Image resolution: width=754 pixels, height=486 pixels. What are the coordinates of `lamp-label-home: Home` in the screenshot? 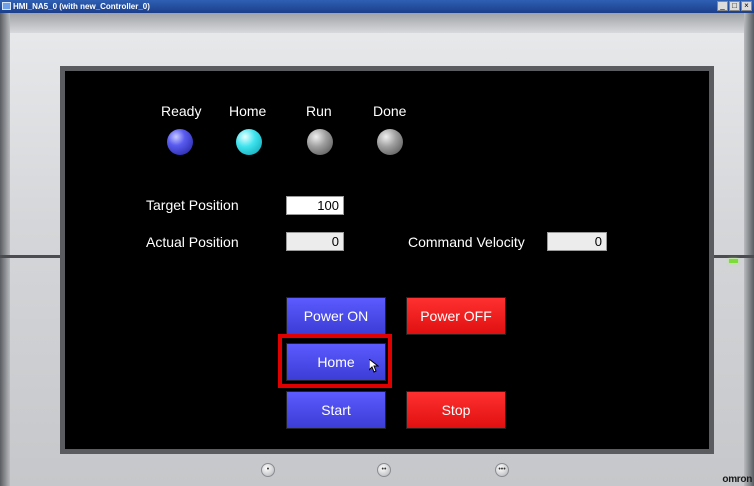 It's located at (248, 111).